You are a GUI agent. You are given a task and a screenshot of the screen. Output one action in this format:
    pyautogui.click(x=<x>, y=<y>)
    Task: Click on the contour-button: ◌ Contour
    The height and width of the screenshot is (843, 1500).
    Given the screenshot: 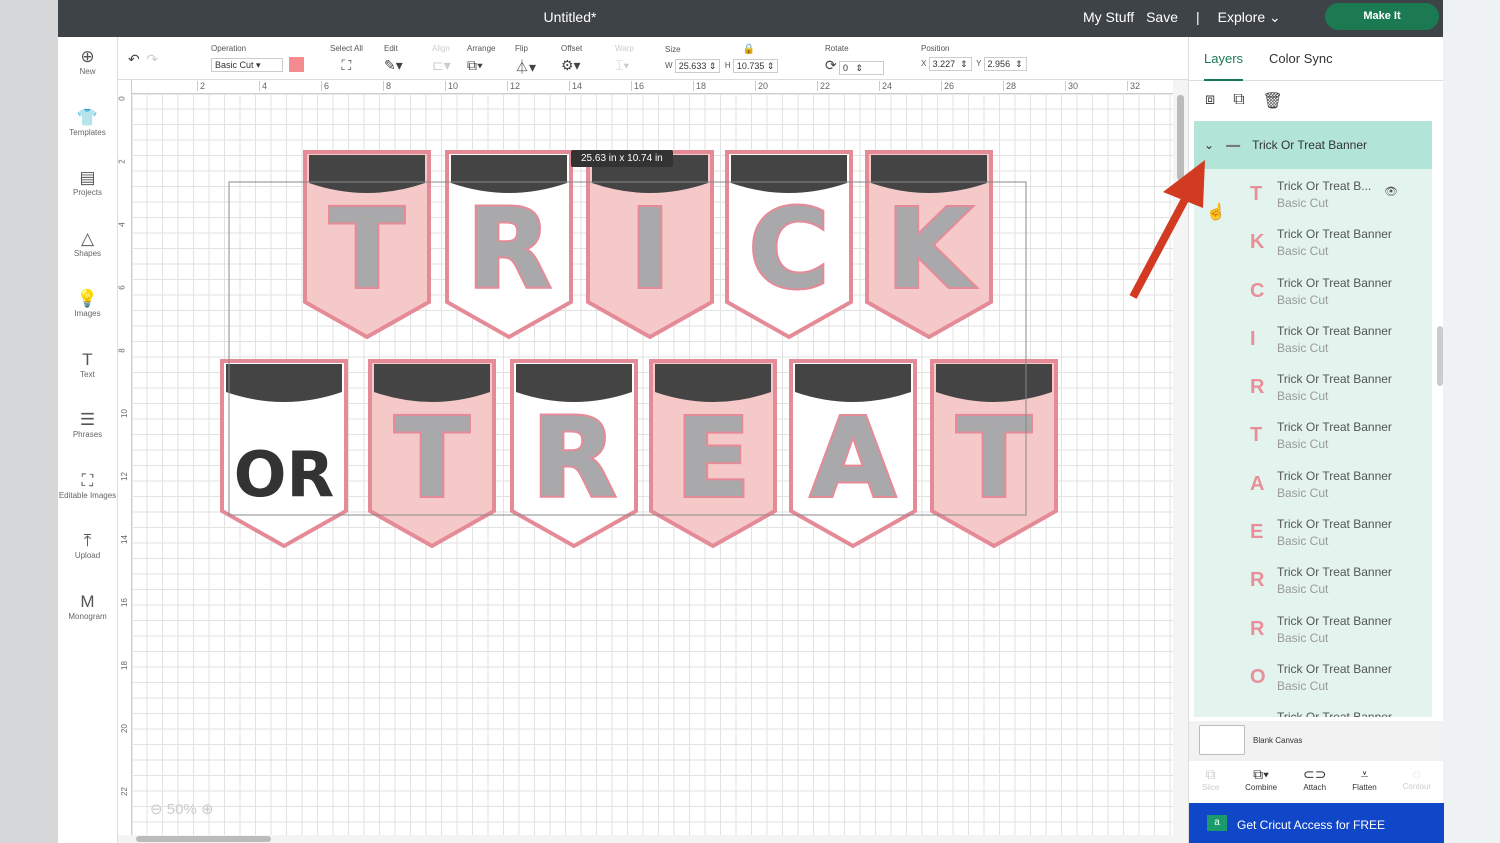 What is the action you would take?
    pyautogui.click(x=1417, y=784)
    